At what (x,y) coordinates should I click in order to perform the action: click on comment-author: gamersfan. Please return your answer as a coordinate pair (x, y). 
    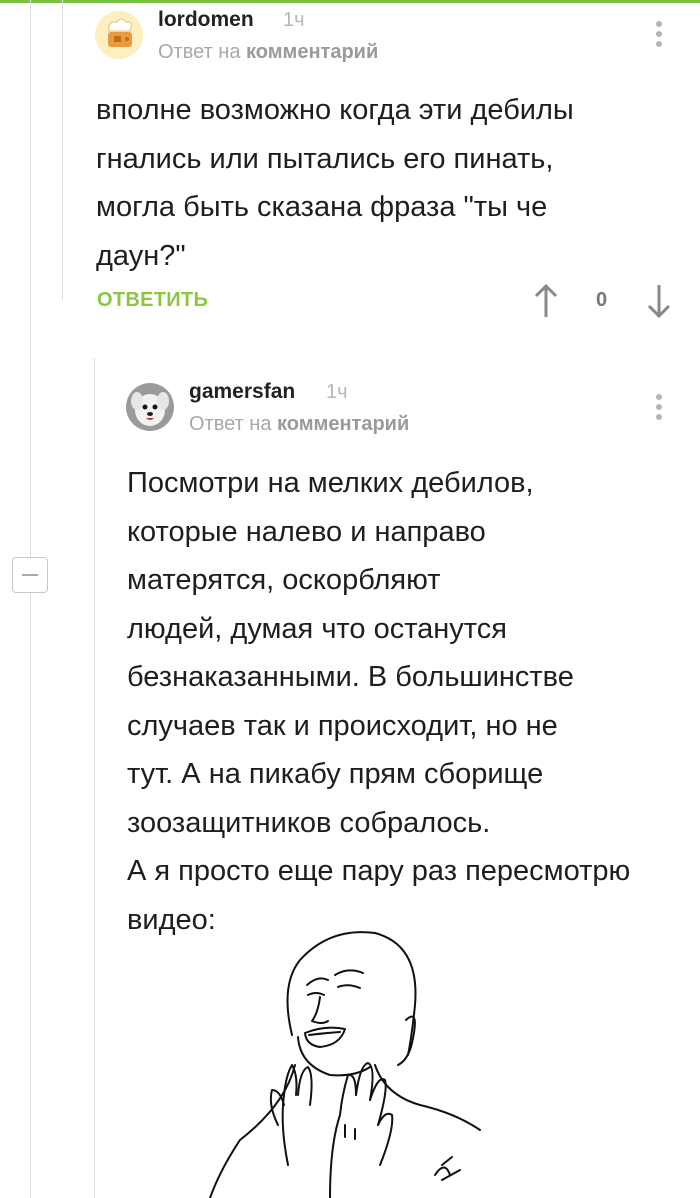
    Looking at the image, I should click on (242, 392).